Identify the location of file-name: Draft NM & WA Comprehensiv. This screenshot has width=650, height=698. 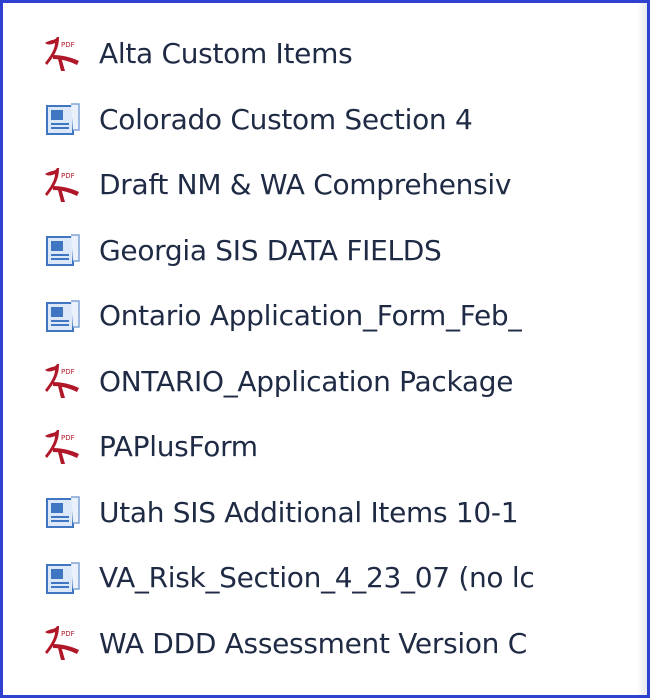
(305, 185).